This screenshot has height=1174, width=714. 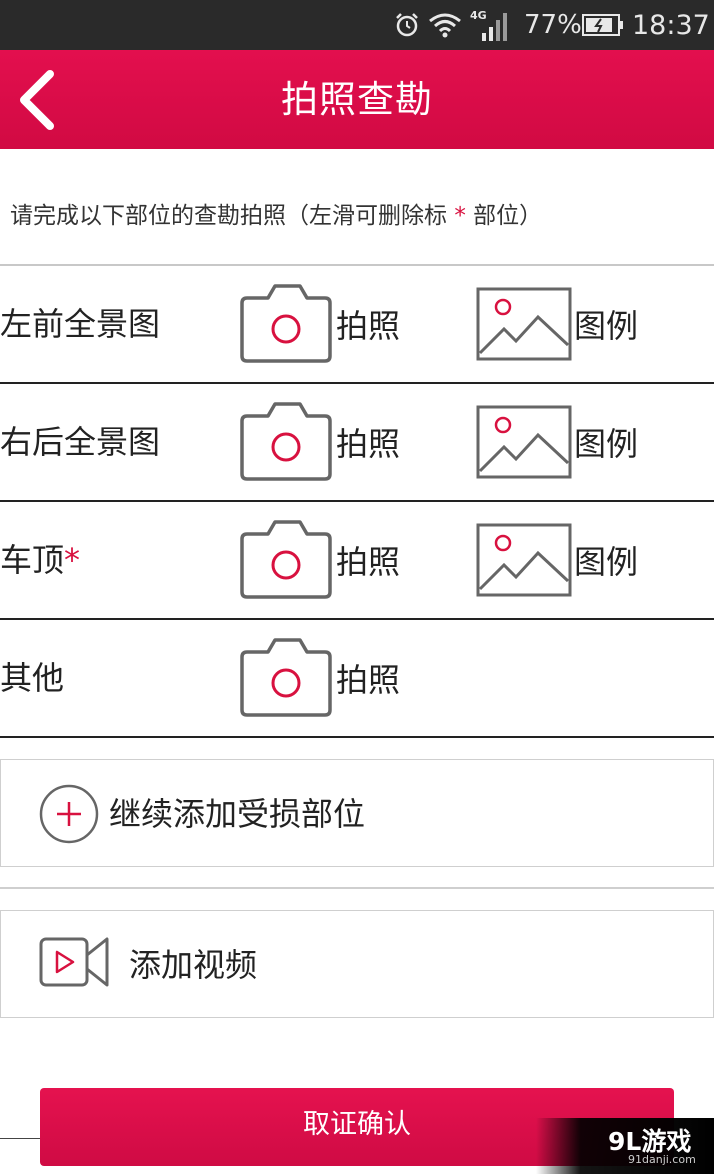 I want to click on battery-icon, so click(x=603, y=25).